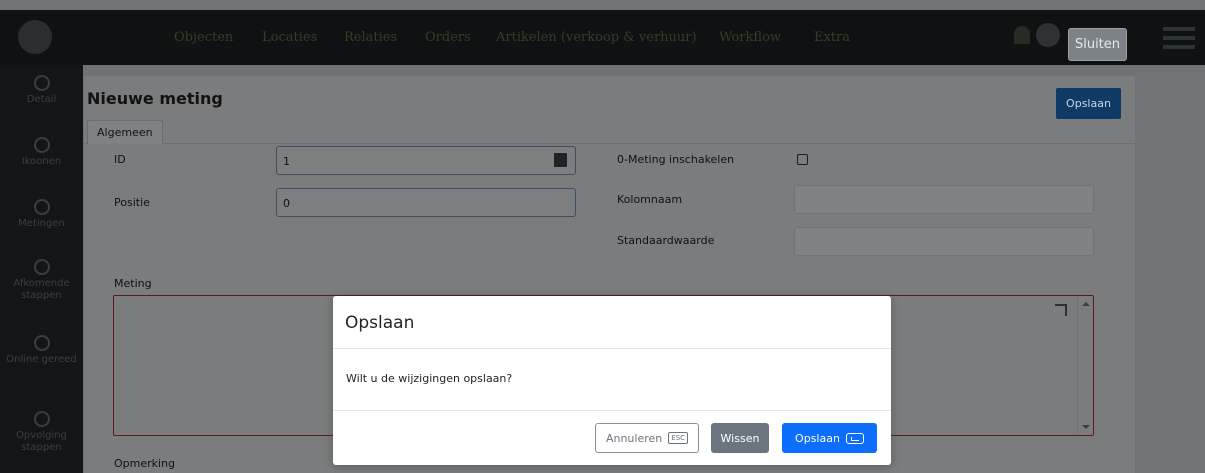 The image size is (1205, 473). What do you see at coordinates (802, 159) in the screenshot?
I see `zero-meting-checkbox` at bounding box center [802, 159].